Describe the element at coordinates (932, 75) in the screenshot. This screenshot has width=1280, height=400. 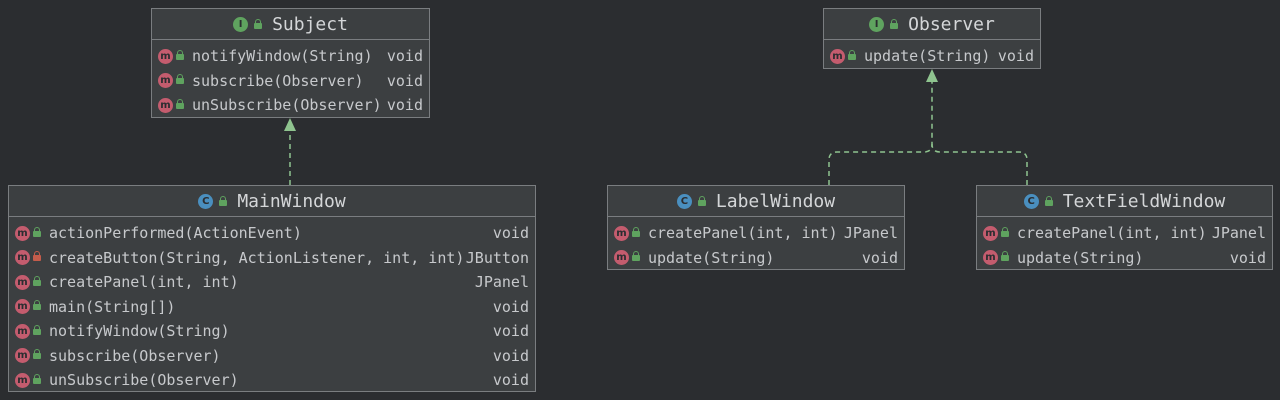
I see `arrowhead-observer` at that location.